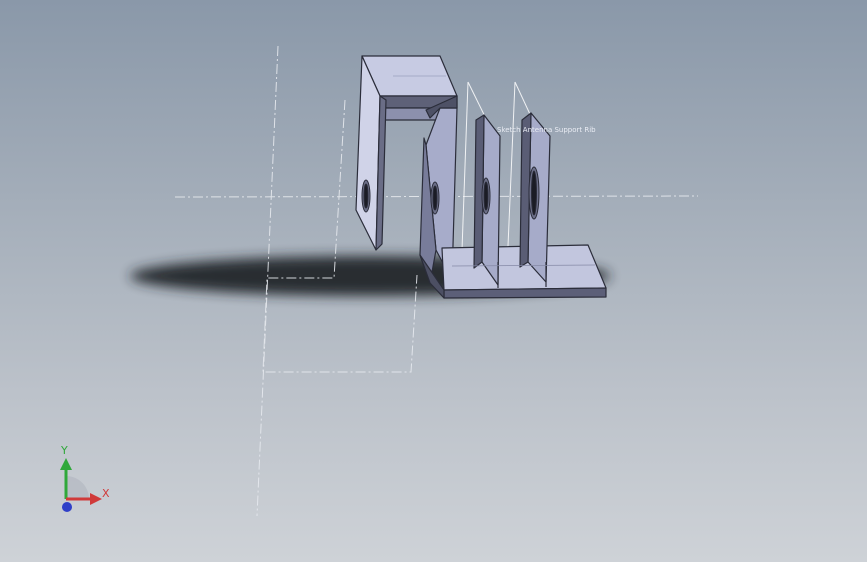 The image size is (867, 562). What do you see at coordinates (66, 464) in the screenshot?
I see `triad-y-arrow-icon` at bounding box center [66, 464].